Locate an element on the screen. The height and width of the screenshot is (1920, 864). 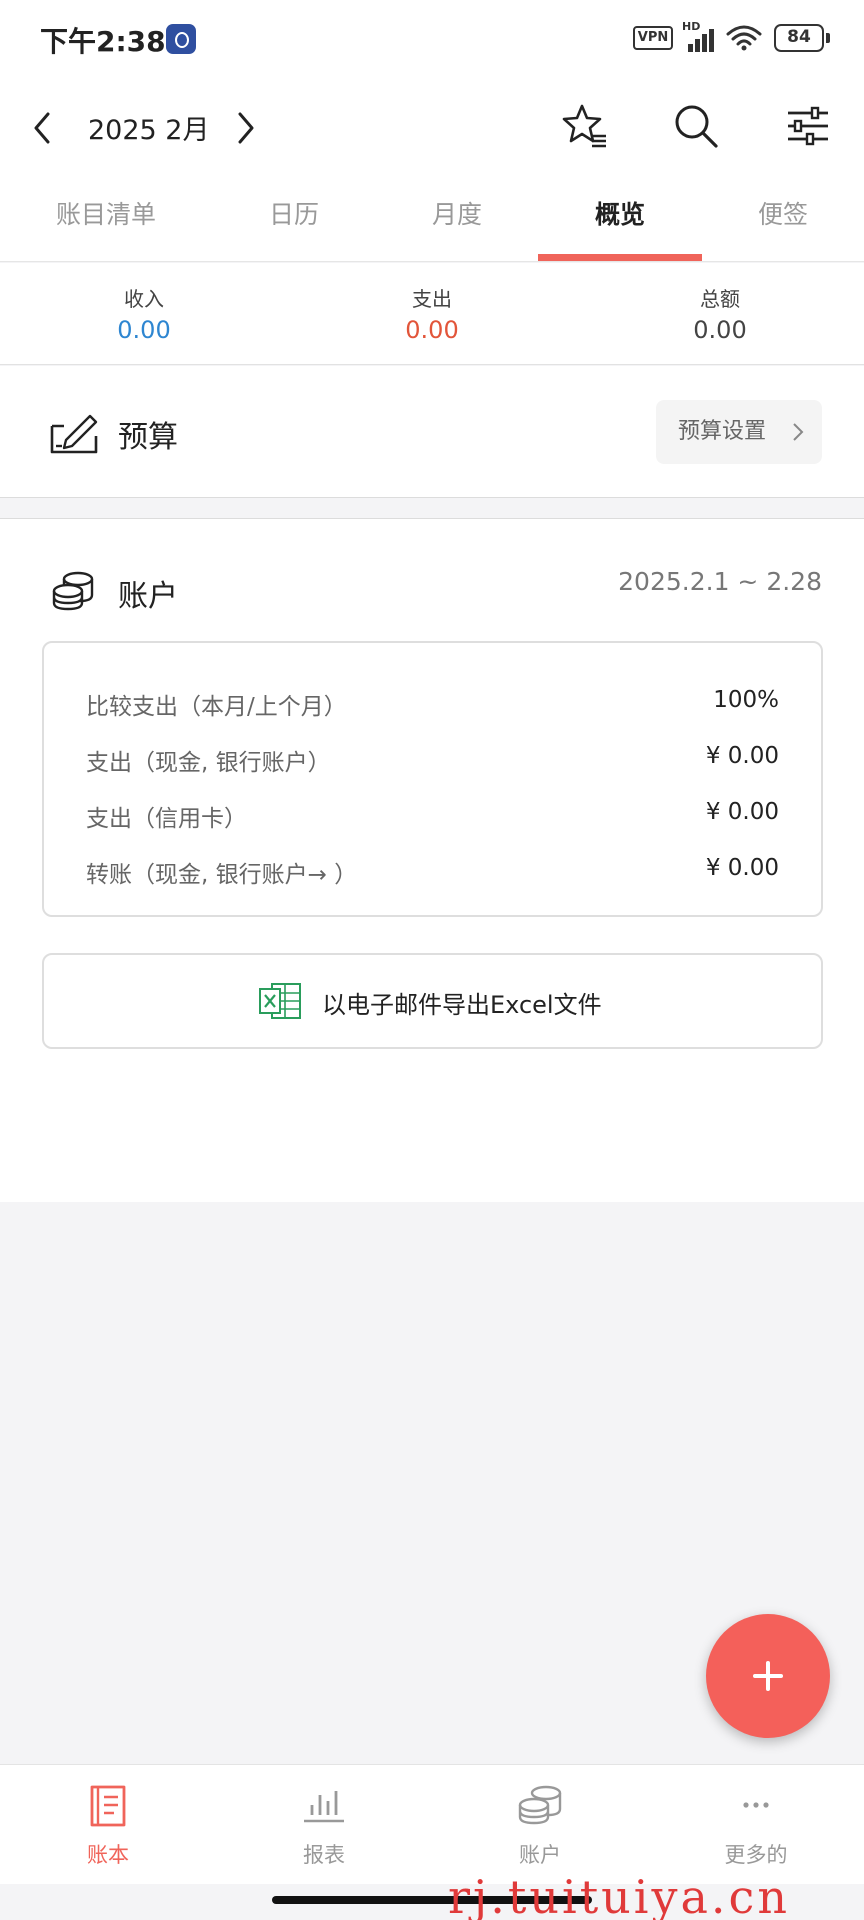
nav-label: 报表 is located at coordinates (324, 1855).